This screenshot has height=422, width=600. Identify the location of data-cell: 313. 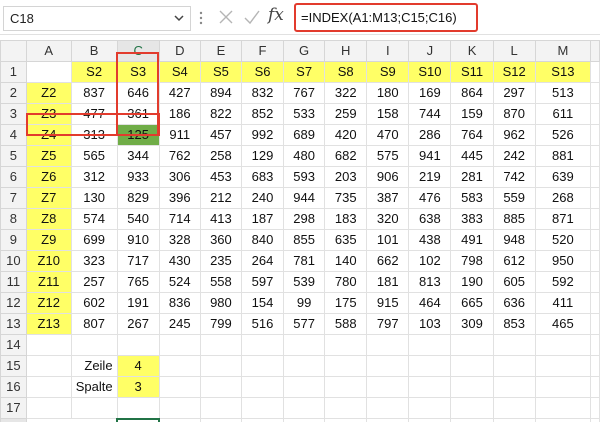
(94, 135).